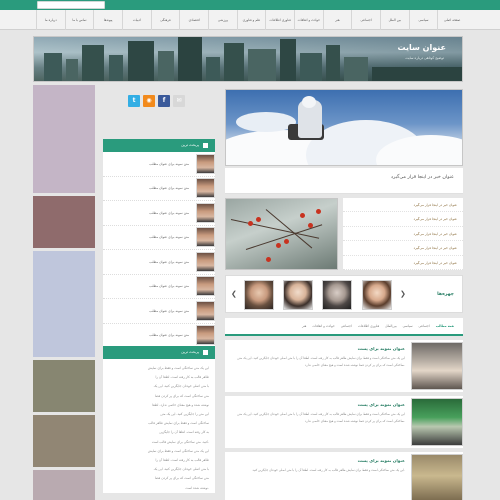 The width and height of the screenshot is (500, 500). I want to click on nav-item: ادبیات, so click(136, 20).